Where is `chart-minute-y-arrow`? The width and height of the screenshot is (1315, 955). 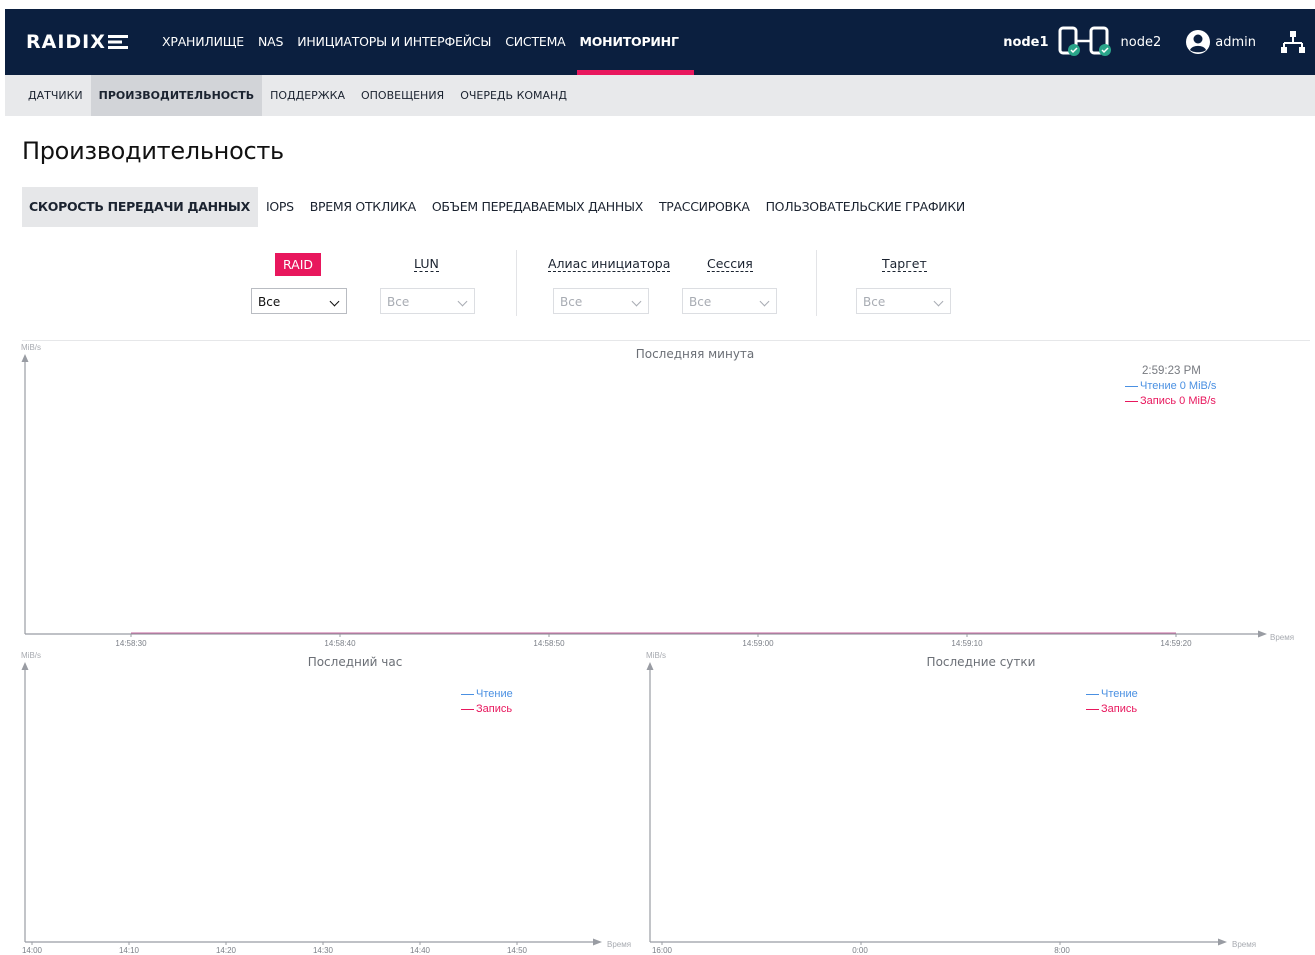
chart-minute-y-arrow is located at coordinates (25, 358).